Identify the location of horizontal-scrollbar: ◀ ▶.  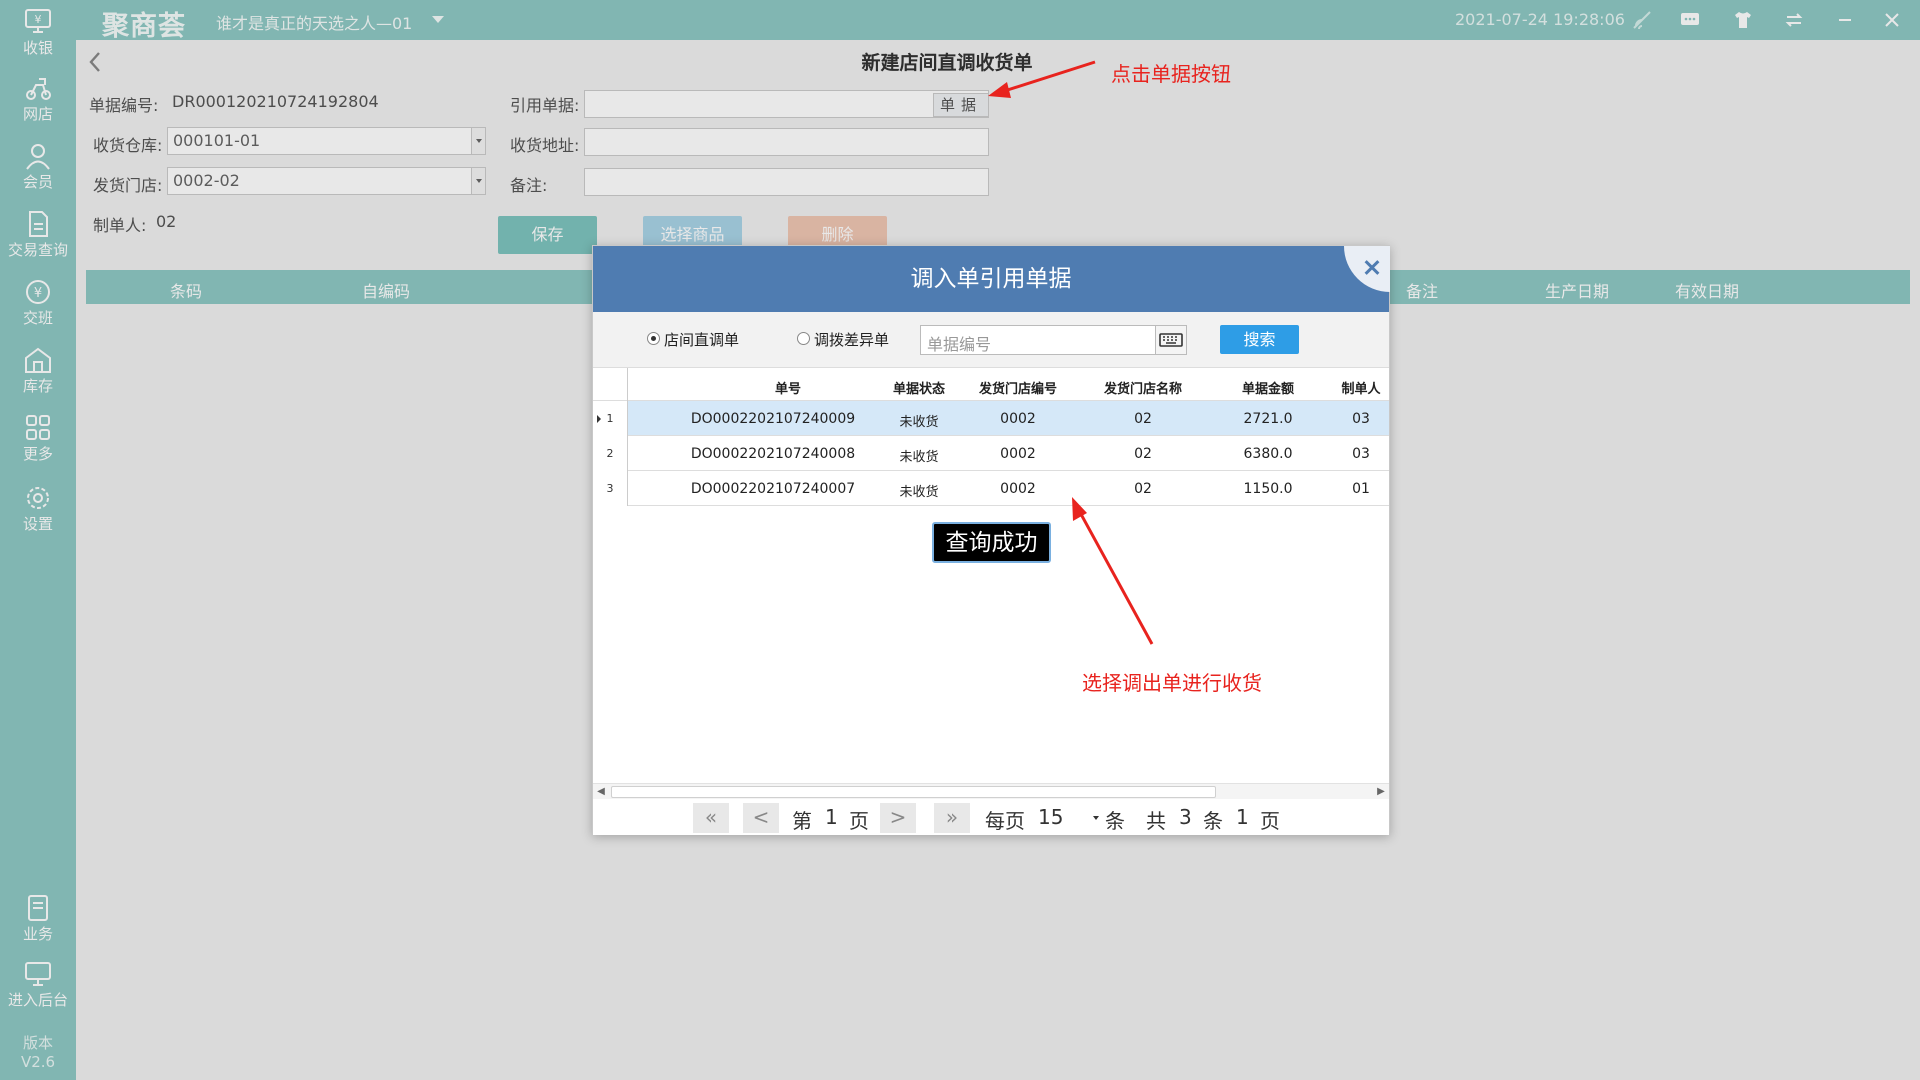
(991, 791).